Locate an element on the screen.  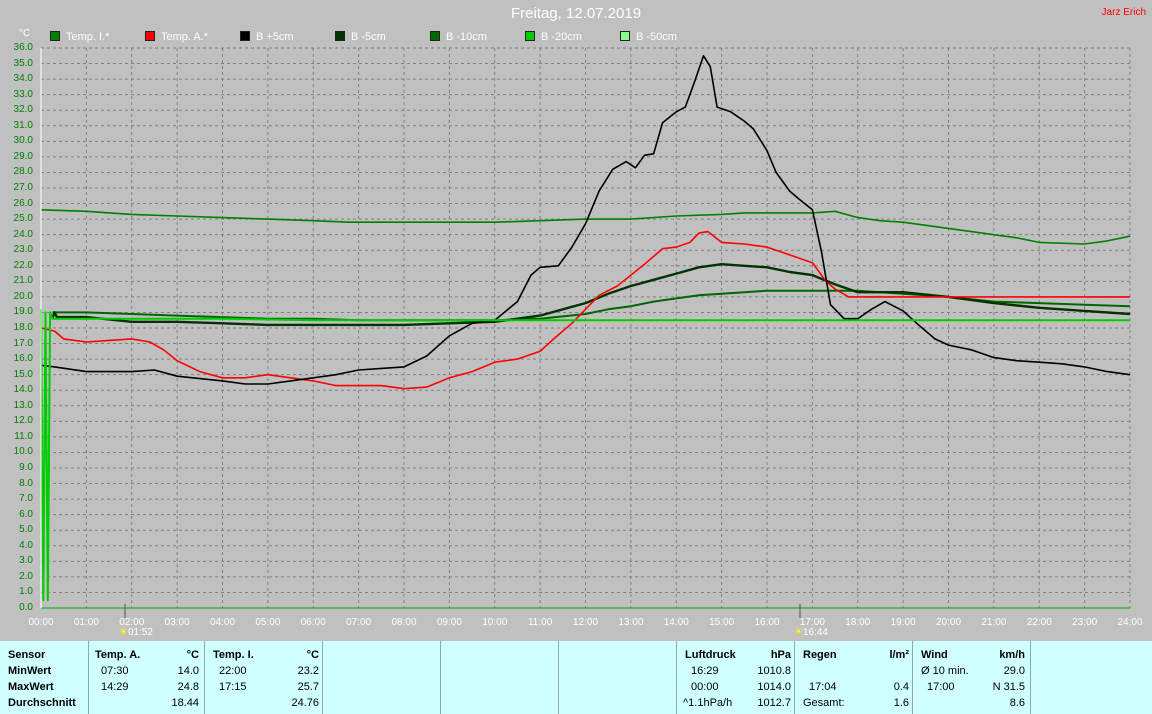
y-tick-label: 31.0 is located at coordinates (23, 125).